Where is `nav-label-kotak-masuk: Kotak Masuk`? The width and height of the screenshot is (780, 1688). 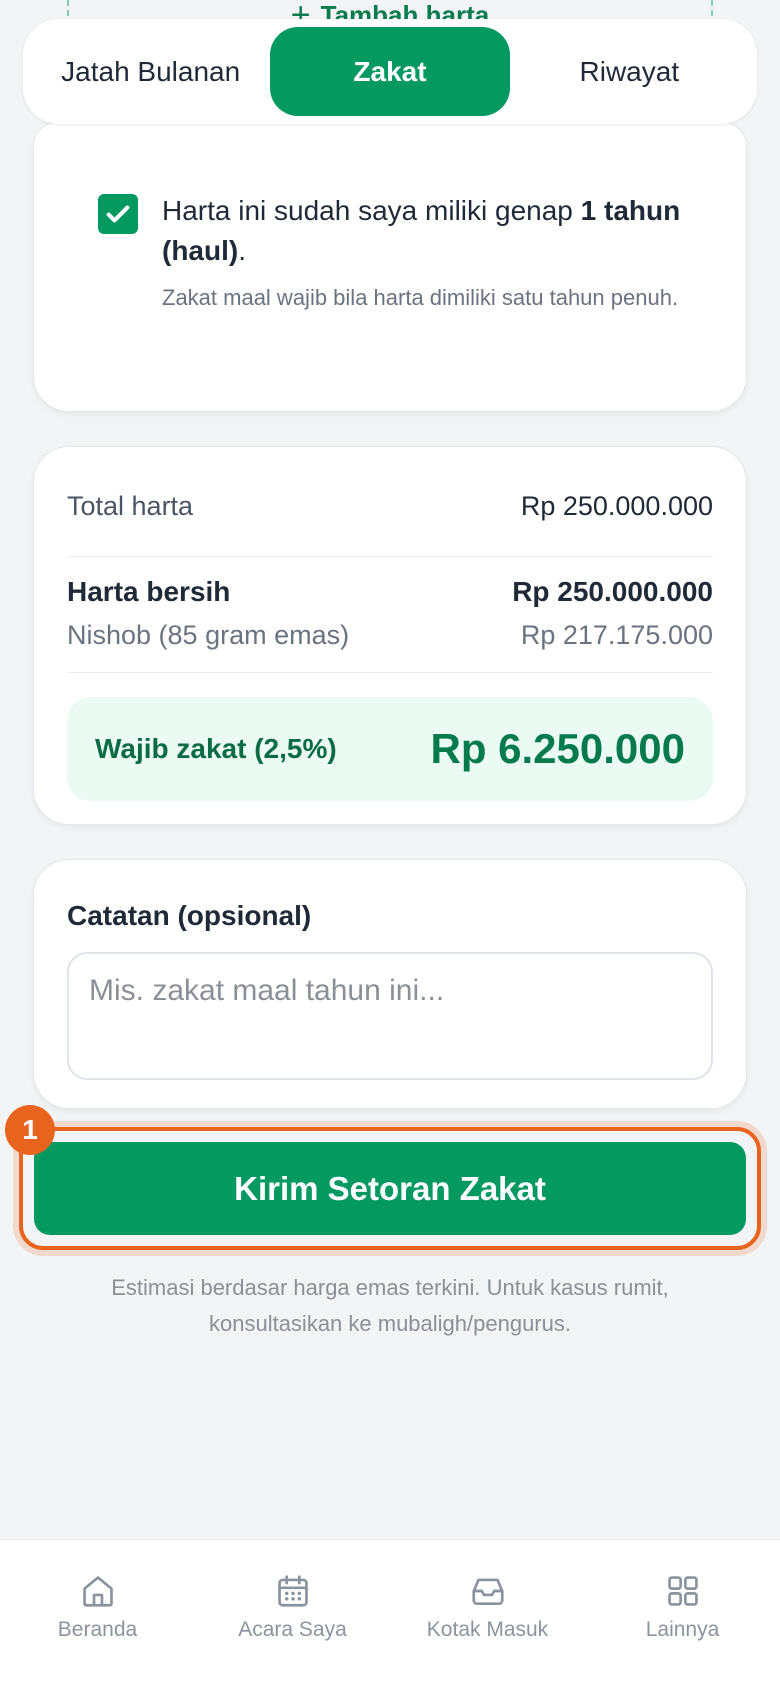 nav-label-kotak-masuk: Kotak Masuk is located at coordinates (487, 1629).